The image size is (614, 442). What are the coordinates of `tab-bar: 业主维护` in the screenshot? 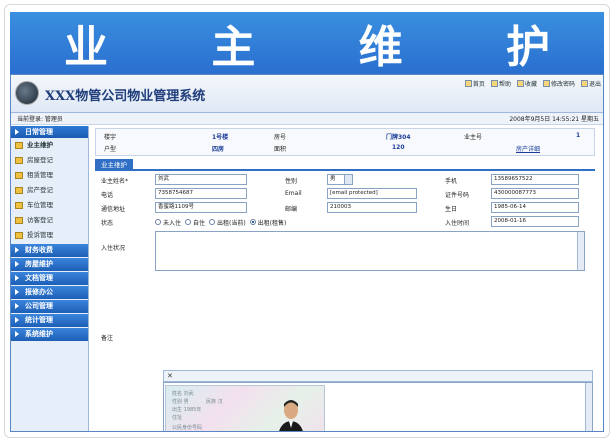 It's located at (345, 165).